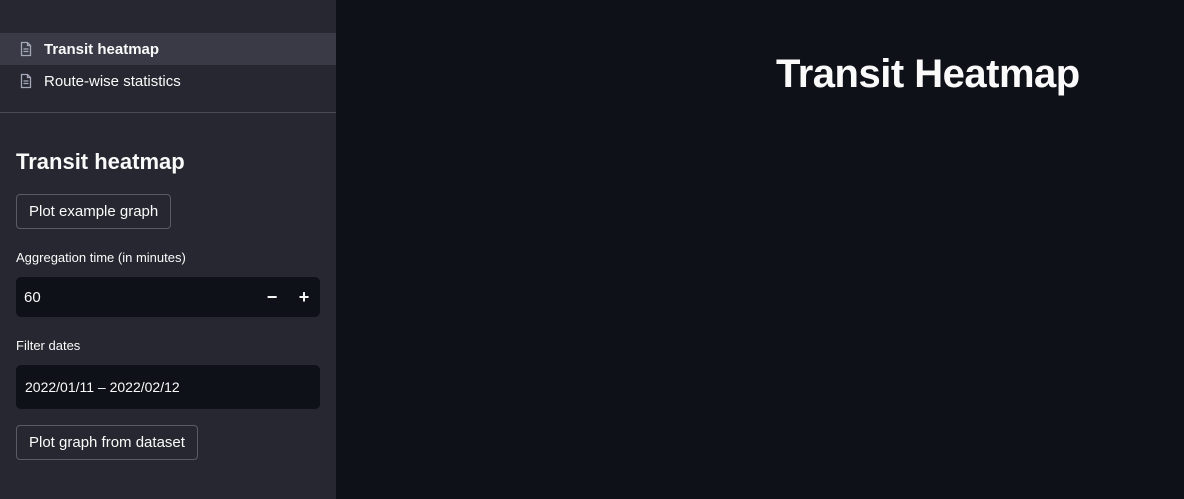 This screenshot has height=499, width=1184. What do you see at coordinates (102, 49) in the screenshot?
I see `nav-item-label: Transit heatmap` at bounding box center [102, 49].